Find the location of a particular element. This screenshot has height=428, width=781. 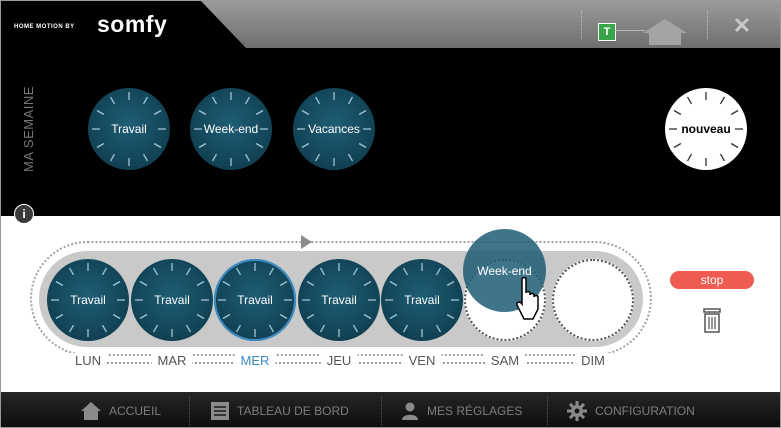

gear-icon is located at coordinates (577, 410).